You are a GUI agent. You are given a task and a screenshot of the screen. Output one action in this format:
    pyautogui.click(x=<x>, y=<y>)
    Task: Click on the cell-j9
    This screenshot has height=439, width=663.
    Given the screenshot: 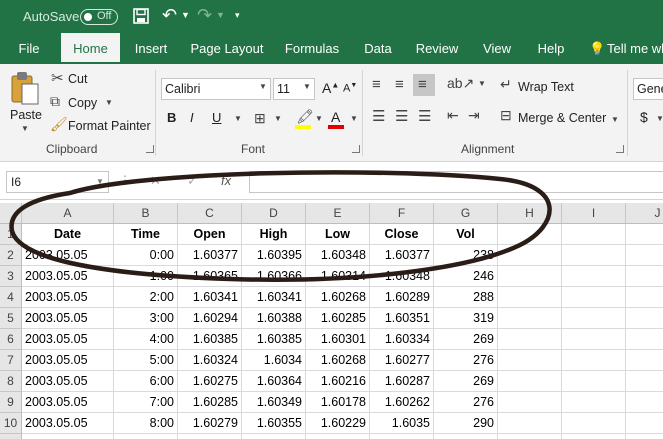 What is the action you would take?
    pyautogui.click(x=644, y=402)
    